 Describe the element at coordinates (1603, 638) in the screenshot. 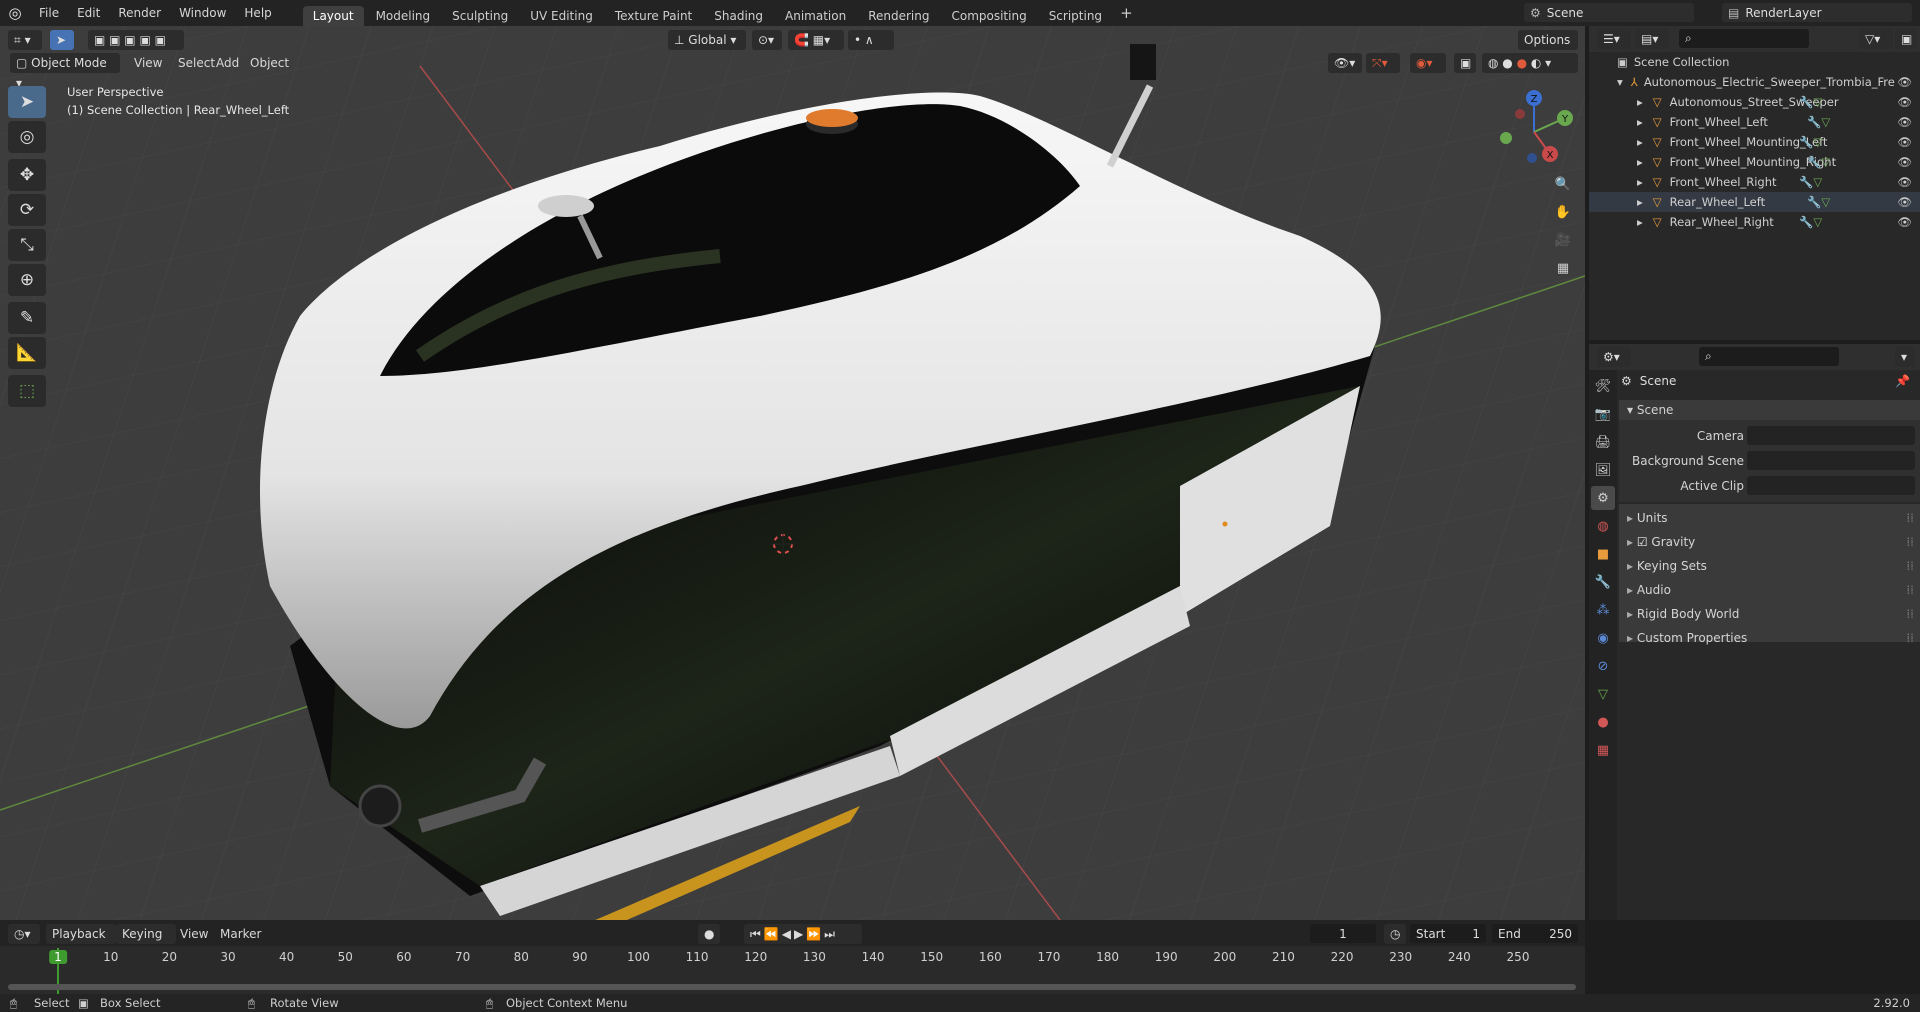

I see `physics-tab-icon: ◉` at that location.